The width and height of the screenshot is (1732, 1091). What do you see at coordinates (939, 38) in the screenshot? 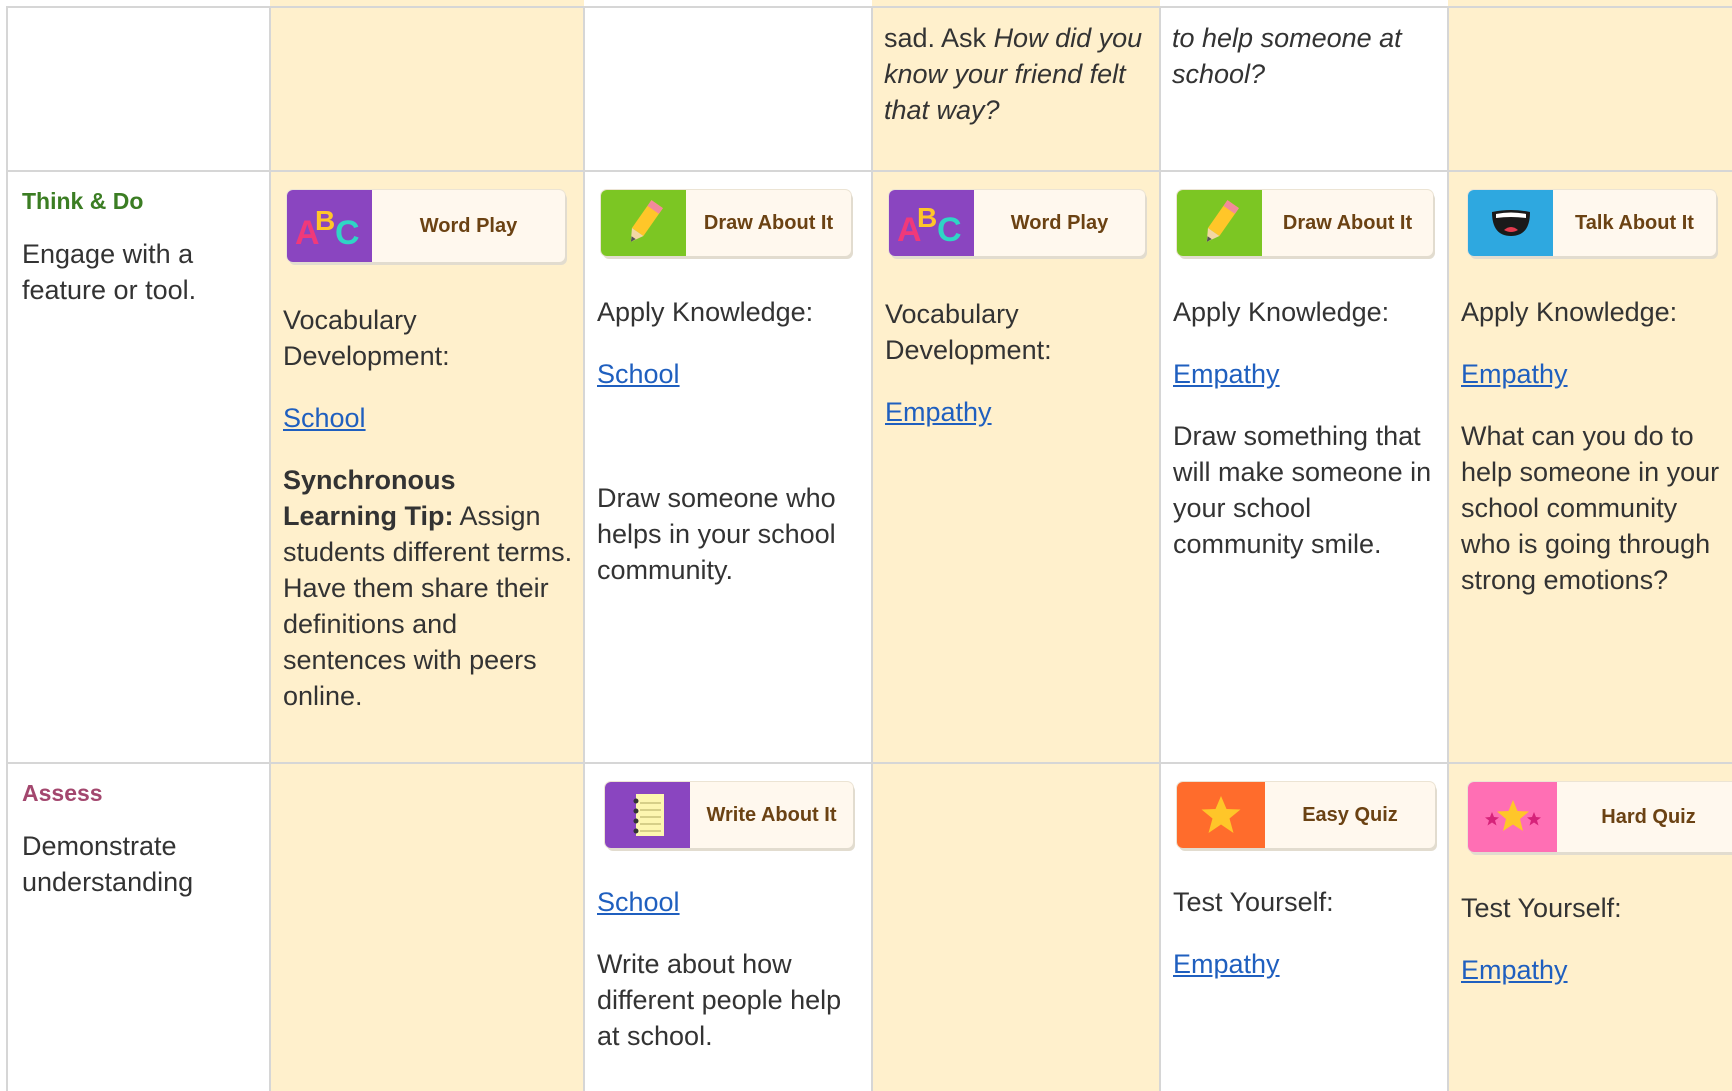
I see `cell-text: sad. Ask` at bounding box center [939, 38].